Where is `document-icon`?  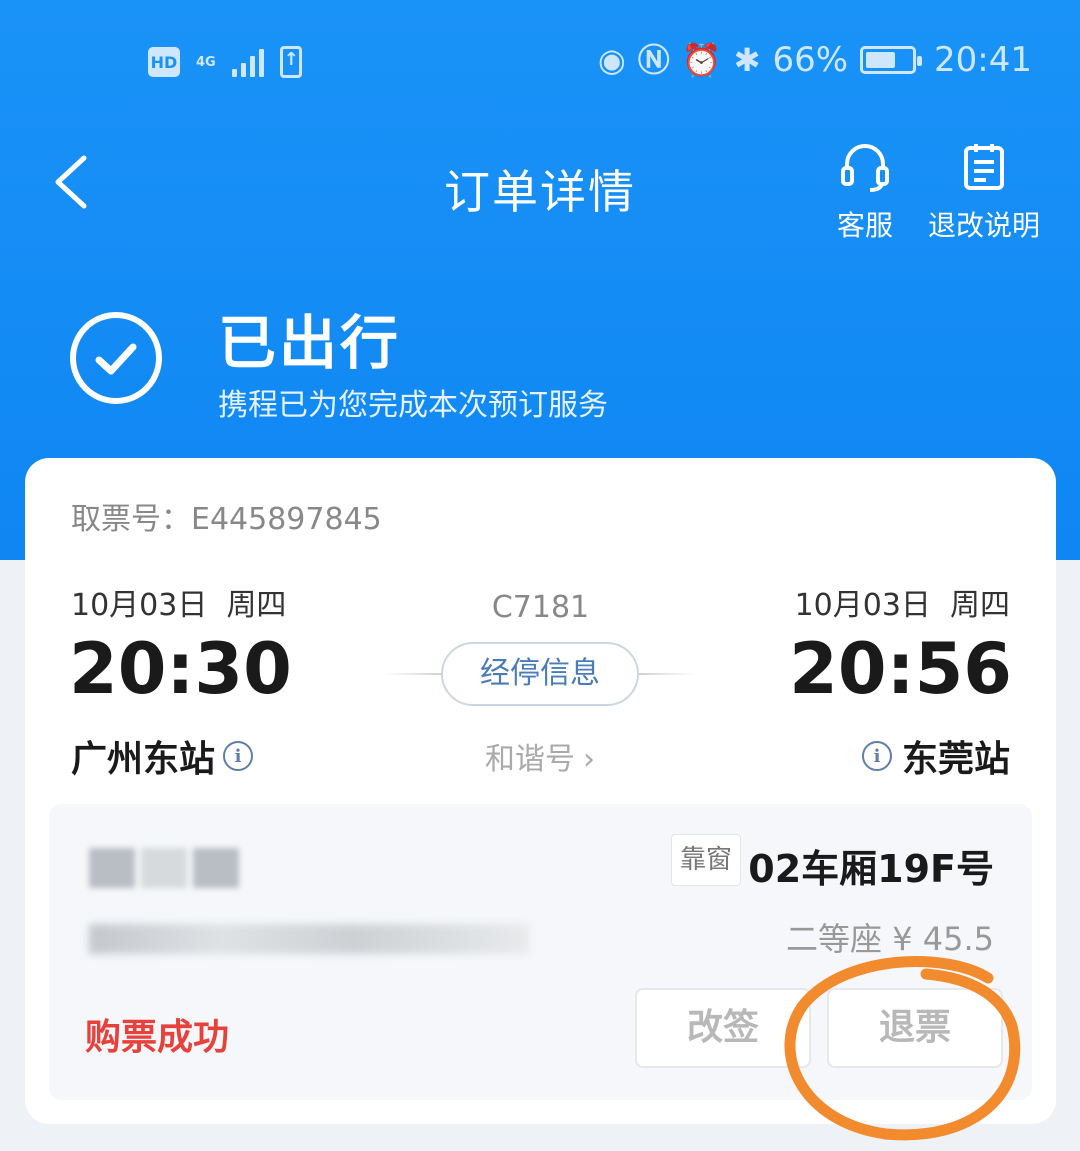
document-icon is located at coordinates (984, 167).